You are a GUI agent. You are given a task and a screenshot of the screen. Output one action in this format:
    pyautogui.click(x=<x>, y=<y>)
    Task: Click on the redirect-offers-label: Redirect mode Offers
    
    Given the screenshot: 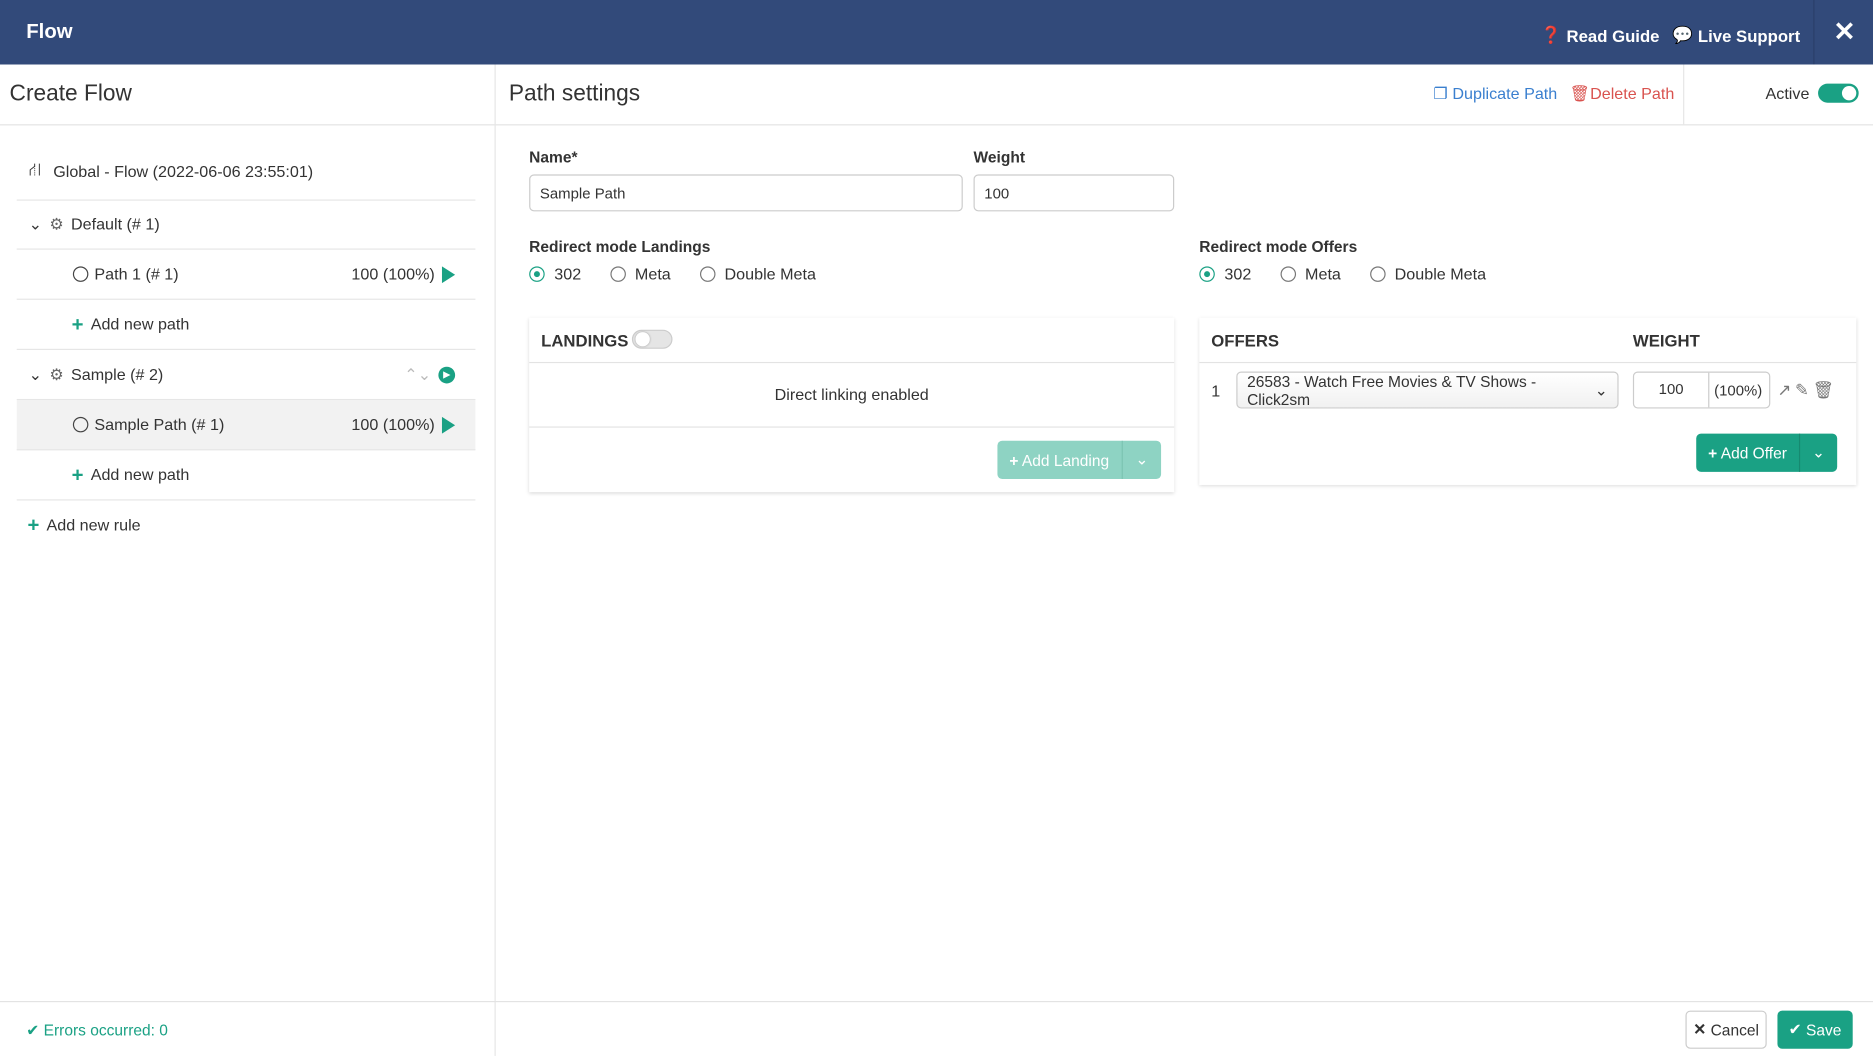 What is the action you would take?
    pyautogui.click(x=1278, y=246)
    